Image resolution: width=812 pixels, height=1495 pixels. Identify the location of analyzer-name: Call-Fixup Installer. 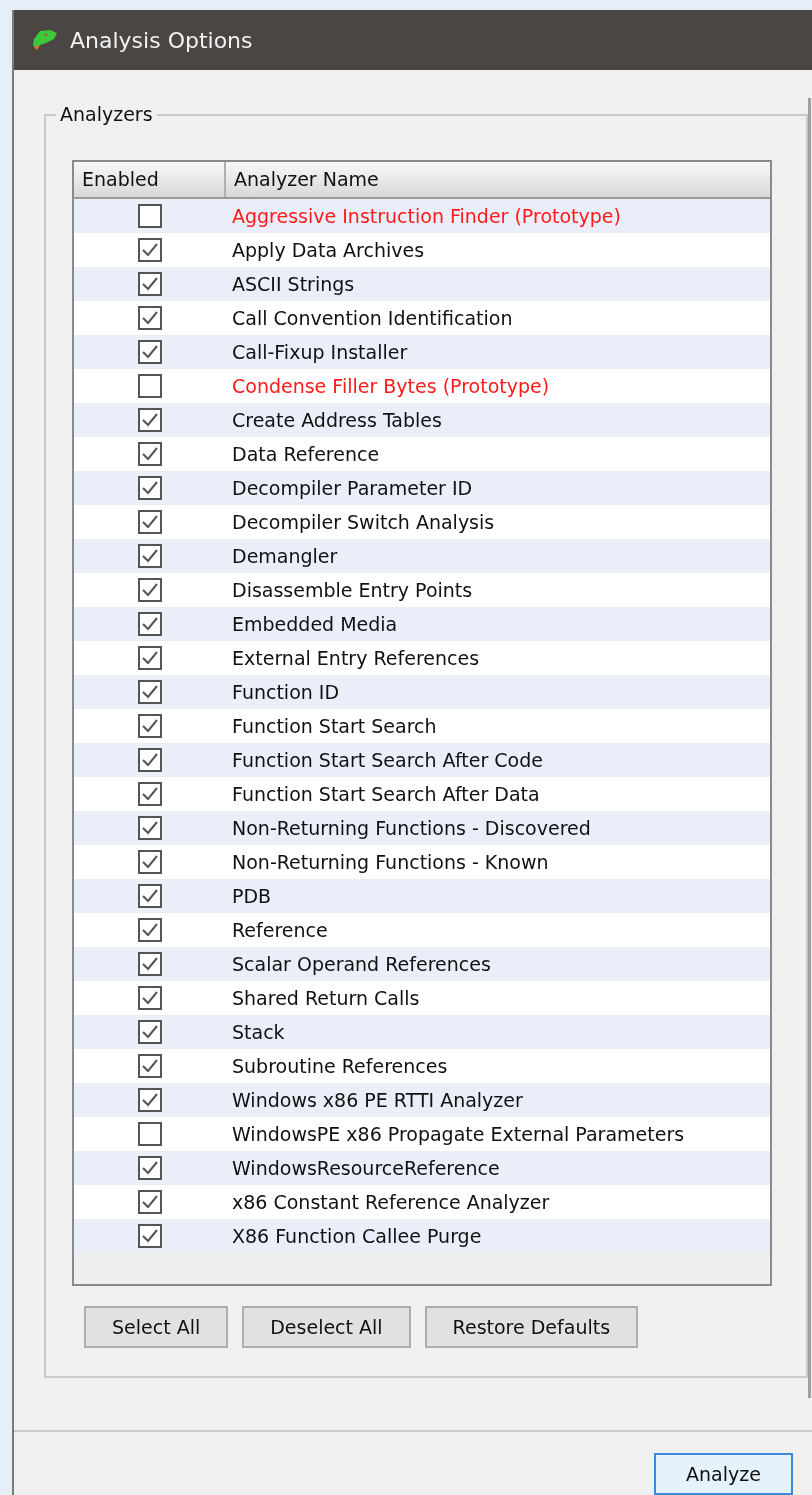
(319, 352).